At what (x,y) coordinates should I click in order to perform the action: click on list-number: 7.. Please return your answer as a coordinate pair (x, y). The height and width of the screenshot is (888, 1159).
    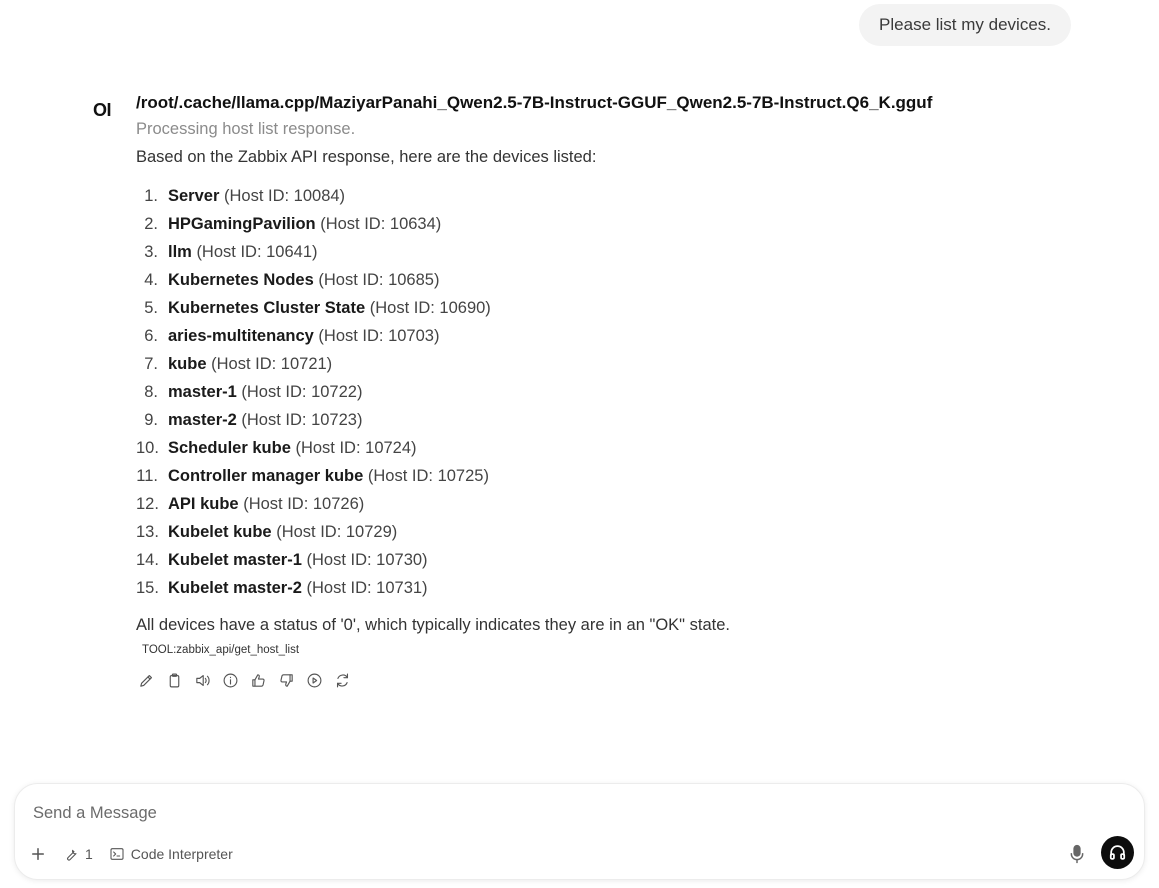
    Looking at the image, I should click on (151, 364).